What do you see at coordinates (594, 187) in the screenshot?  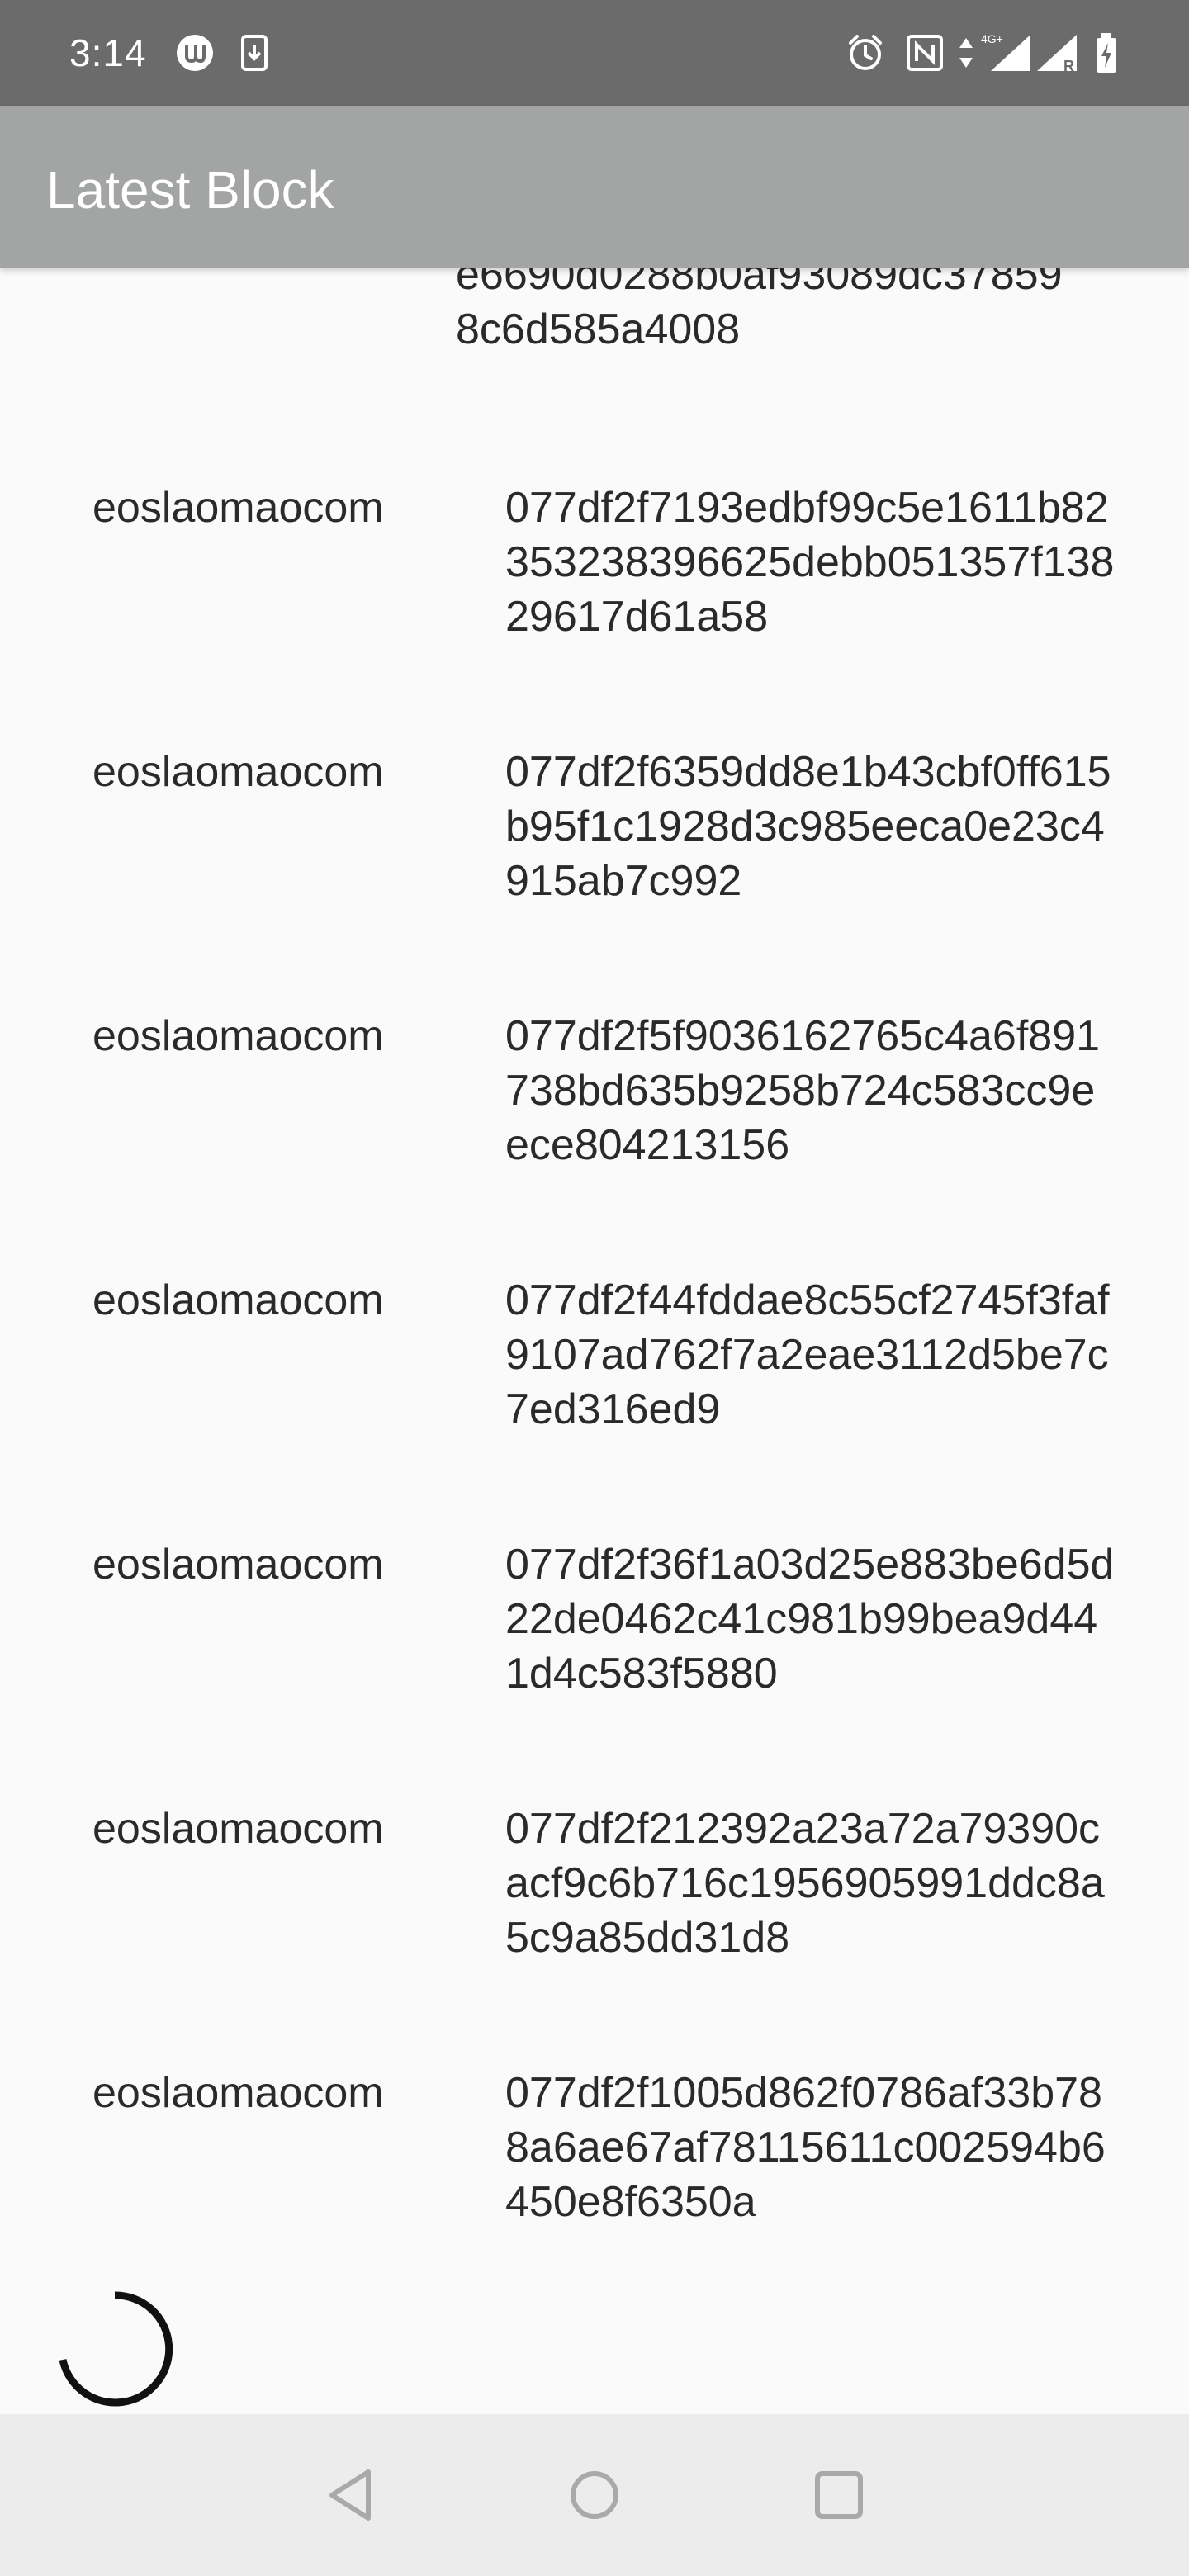 I see `app-bar: Latest Block` at bounding box center [594, 187].